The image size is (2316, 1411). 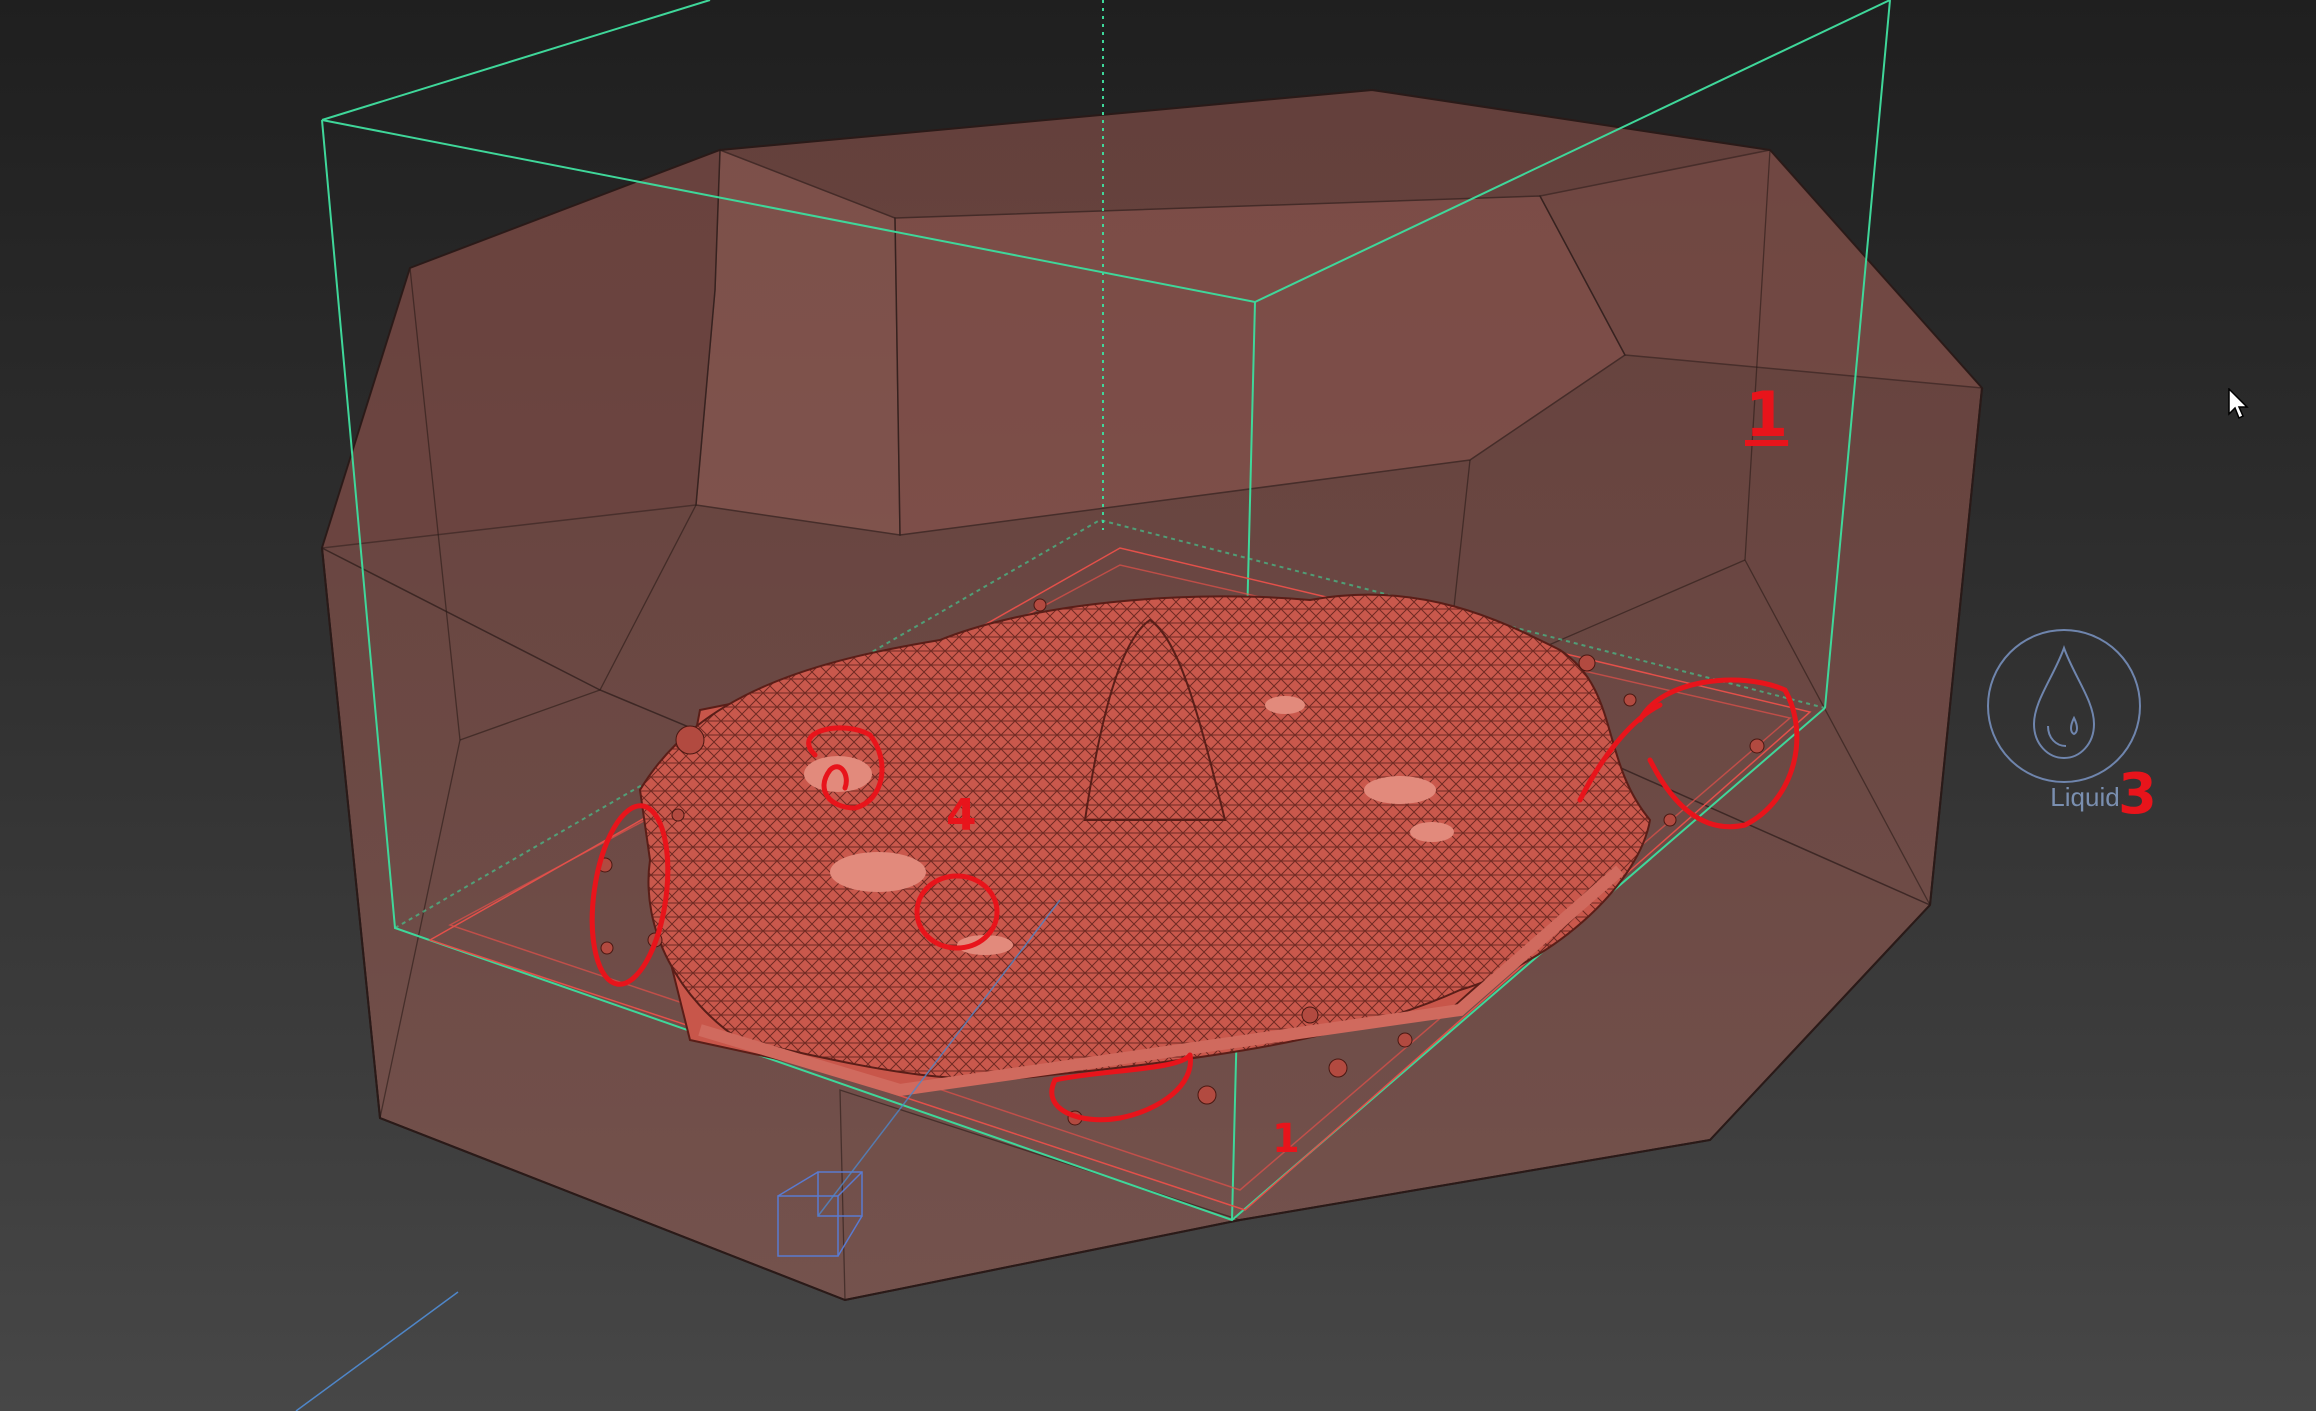 I want to click on annotation-number-3: 3, so click(x=2137, y=794).